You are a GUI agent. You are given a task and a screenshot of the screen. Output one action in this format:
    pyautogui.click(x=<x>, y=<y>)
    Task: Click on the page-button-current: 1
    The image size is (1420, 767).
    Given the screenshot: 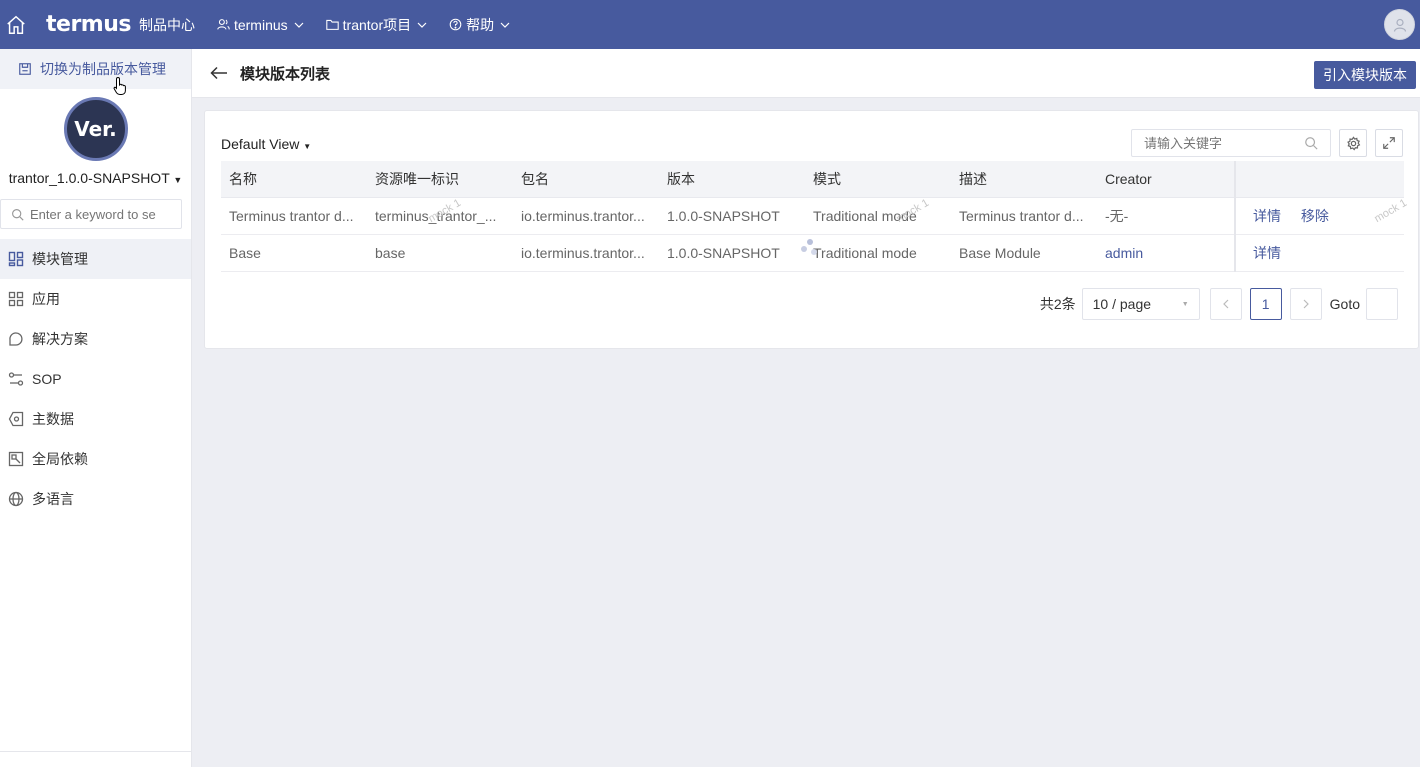 What is the action you would take?
    pyautogui.click(x=1265, y=304)
    